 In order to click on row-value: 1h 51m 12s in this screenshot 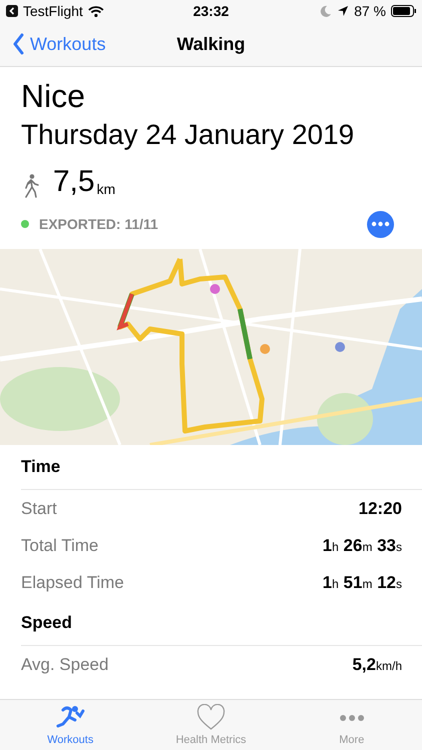, I will do `click(362, 582)`.